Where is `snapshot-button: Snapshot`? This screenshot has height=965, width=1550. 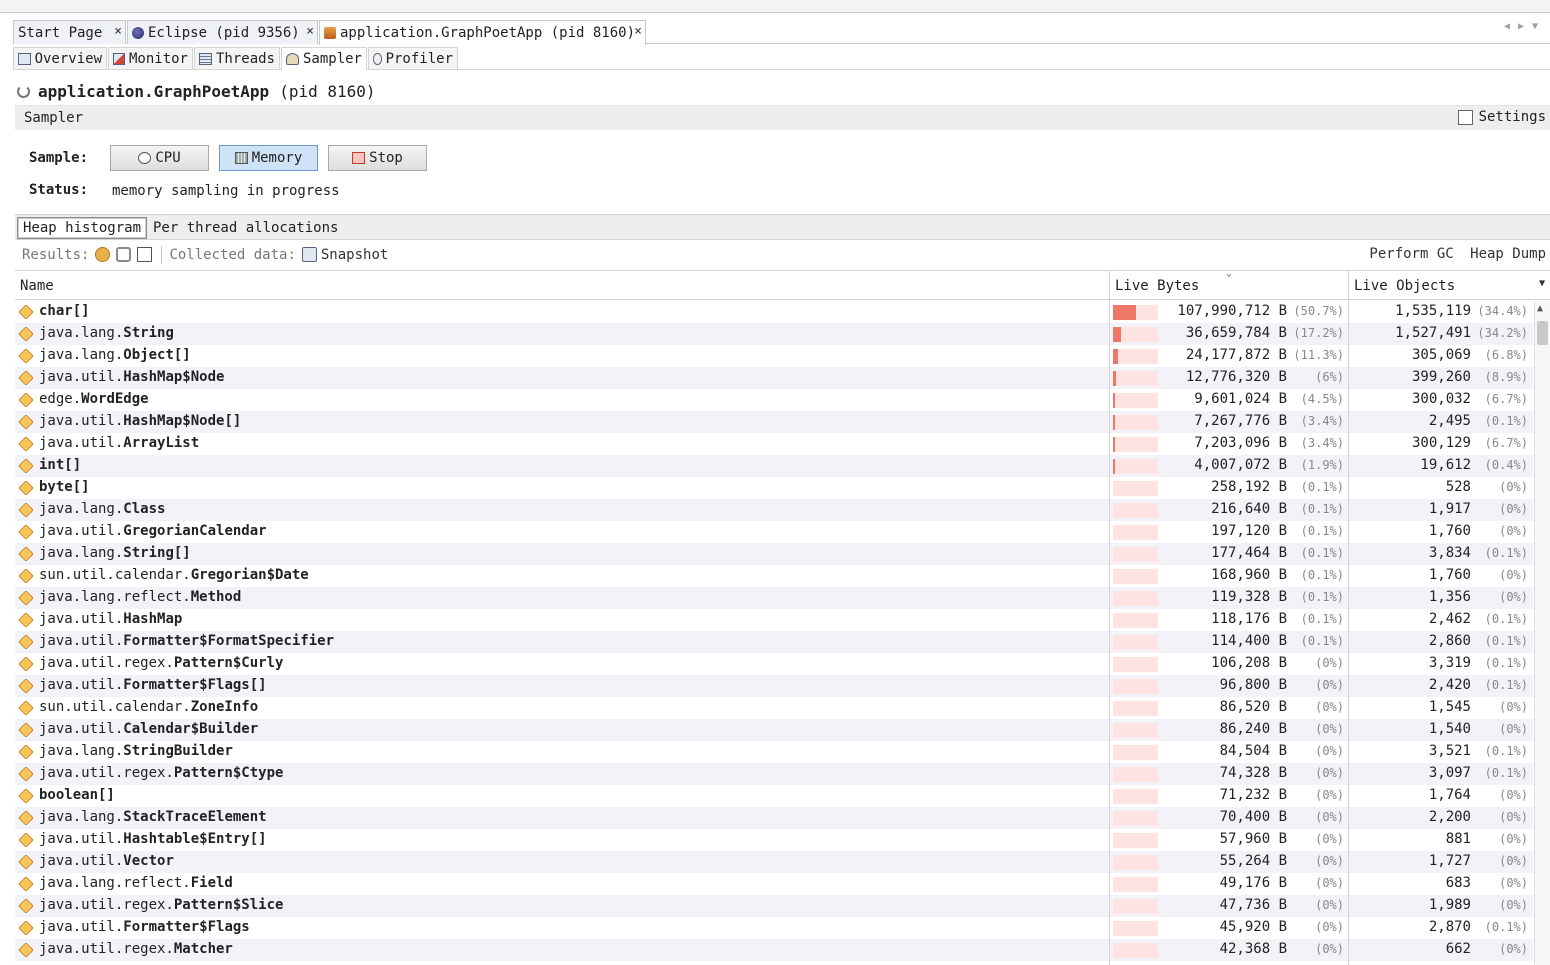
snapshot-button: Snapshot is located at coordinates (354, 255).